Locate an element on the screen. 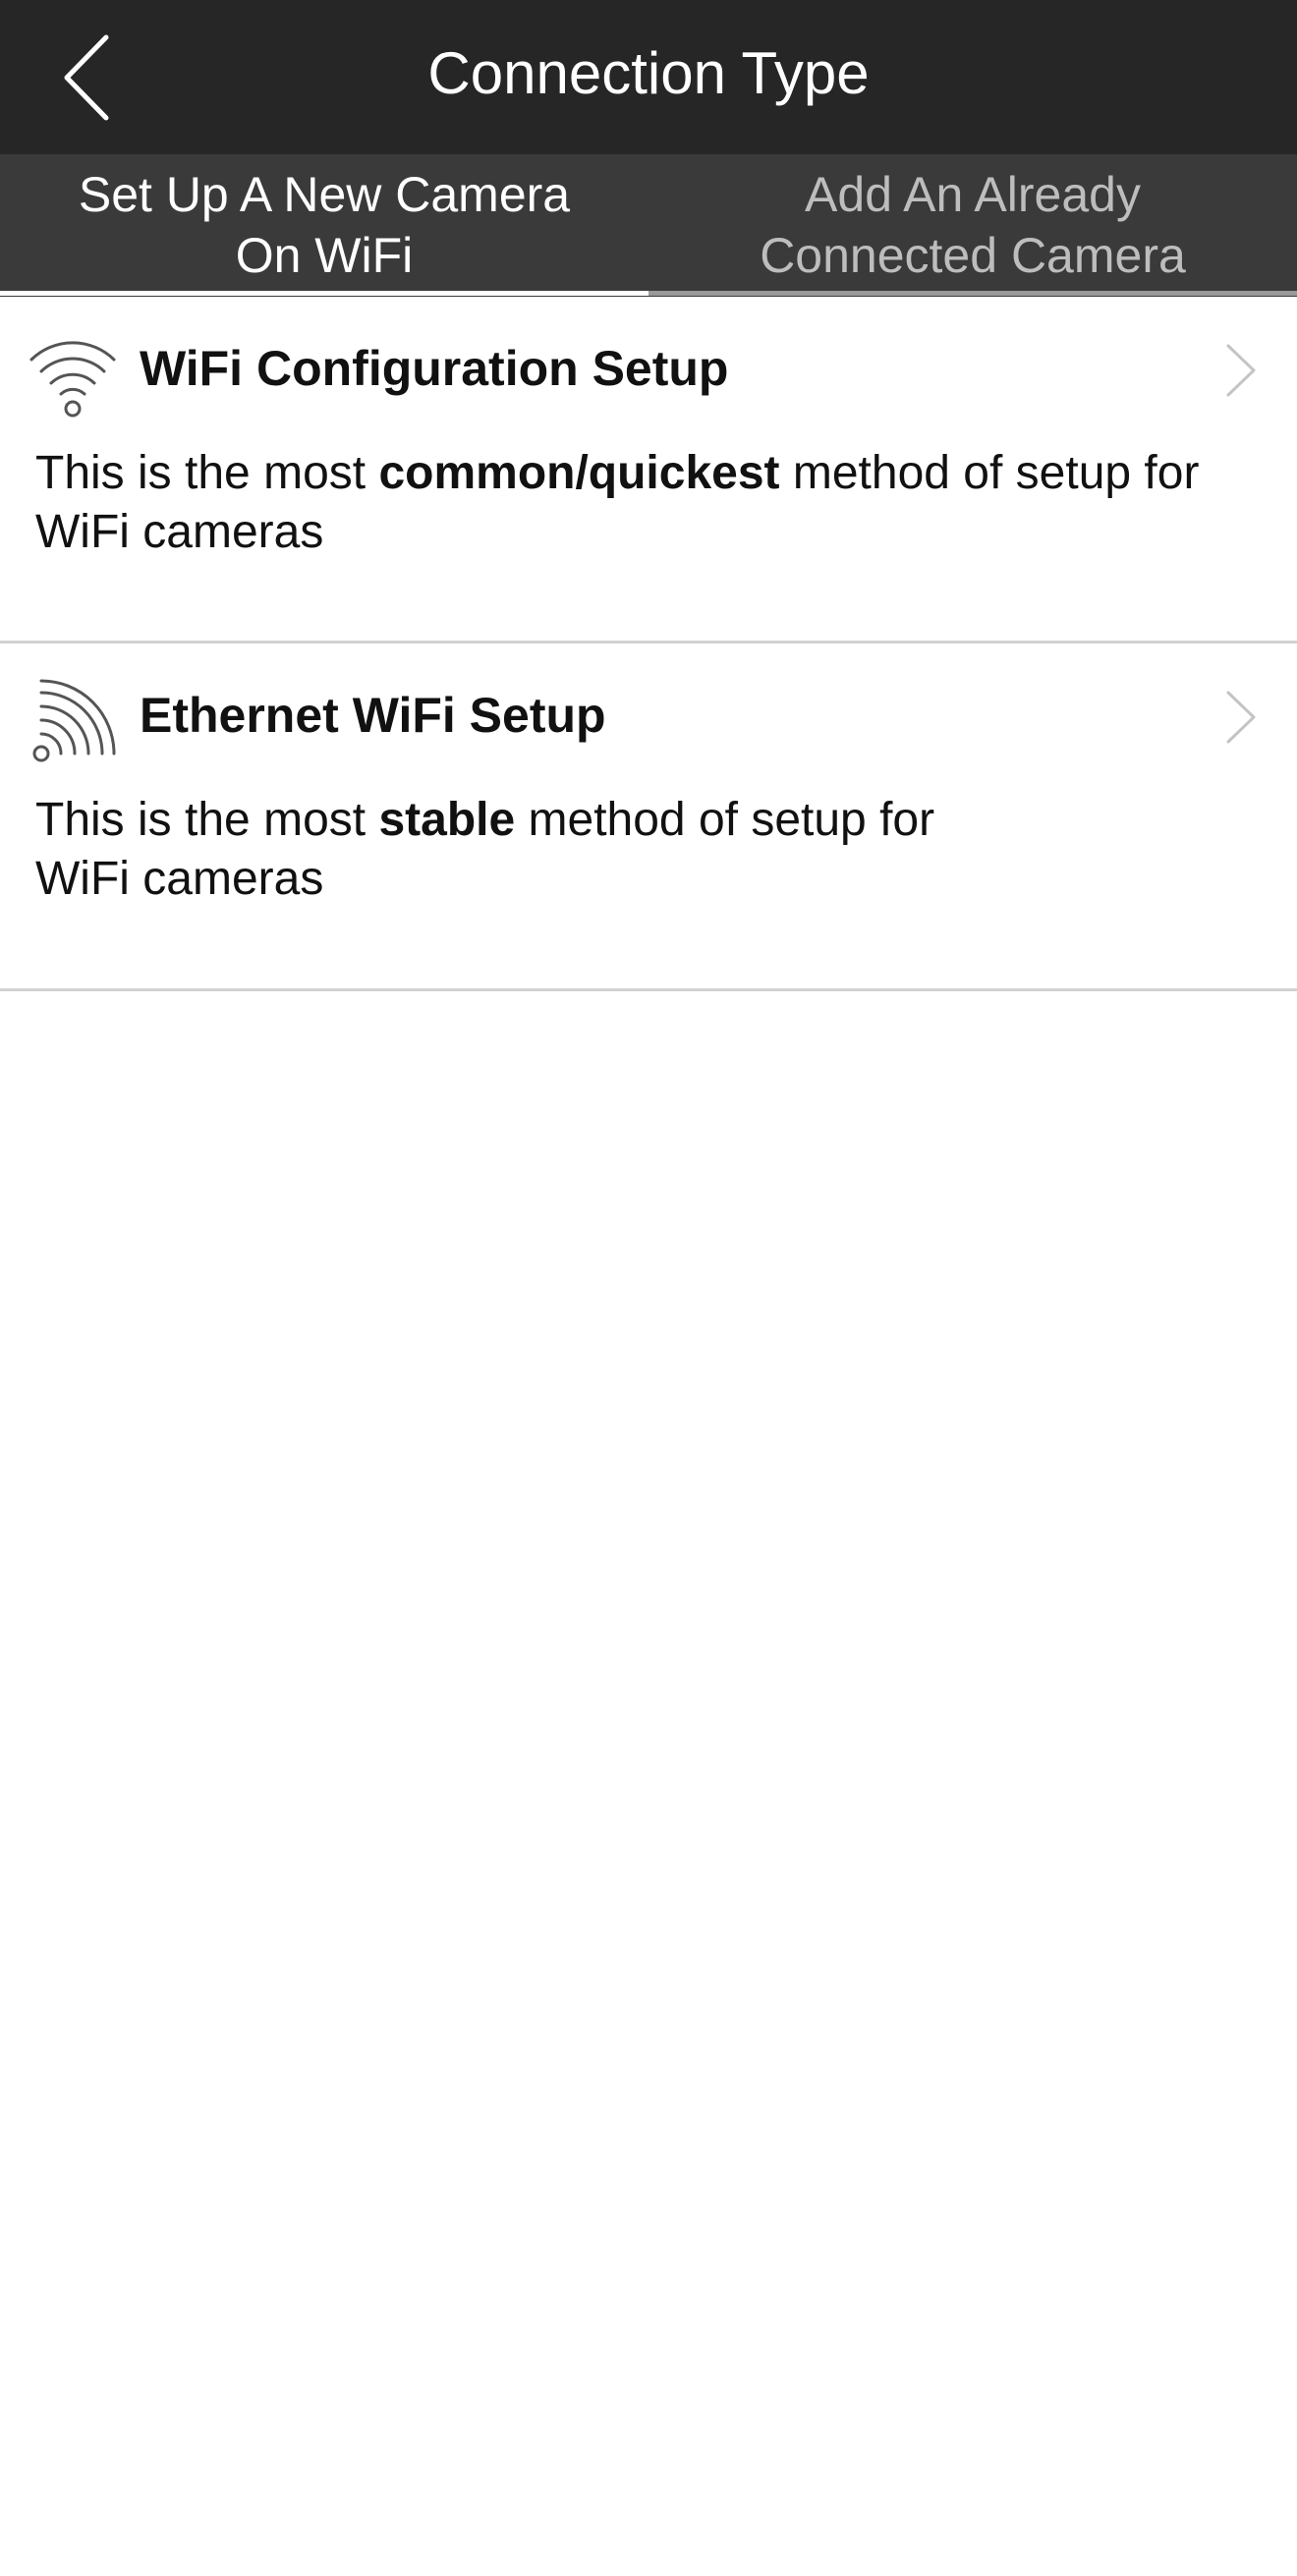 The height and width of the screenshot is (2576, 1297). tab-label-line1: Set Up A New Camera is located at coordinates (324, 194).